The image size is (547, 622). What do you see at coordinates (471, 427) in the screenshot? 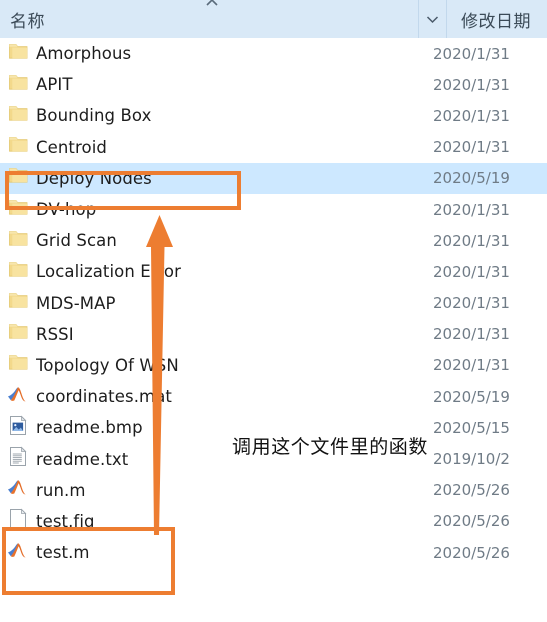
I see `file-date-modified: 2020/5/15` at bounding box center [471, 427].